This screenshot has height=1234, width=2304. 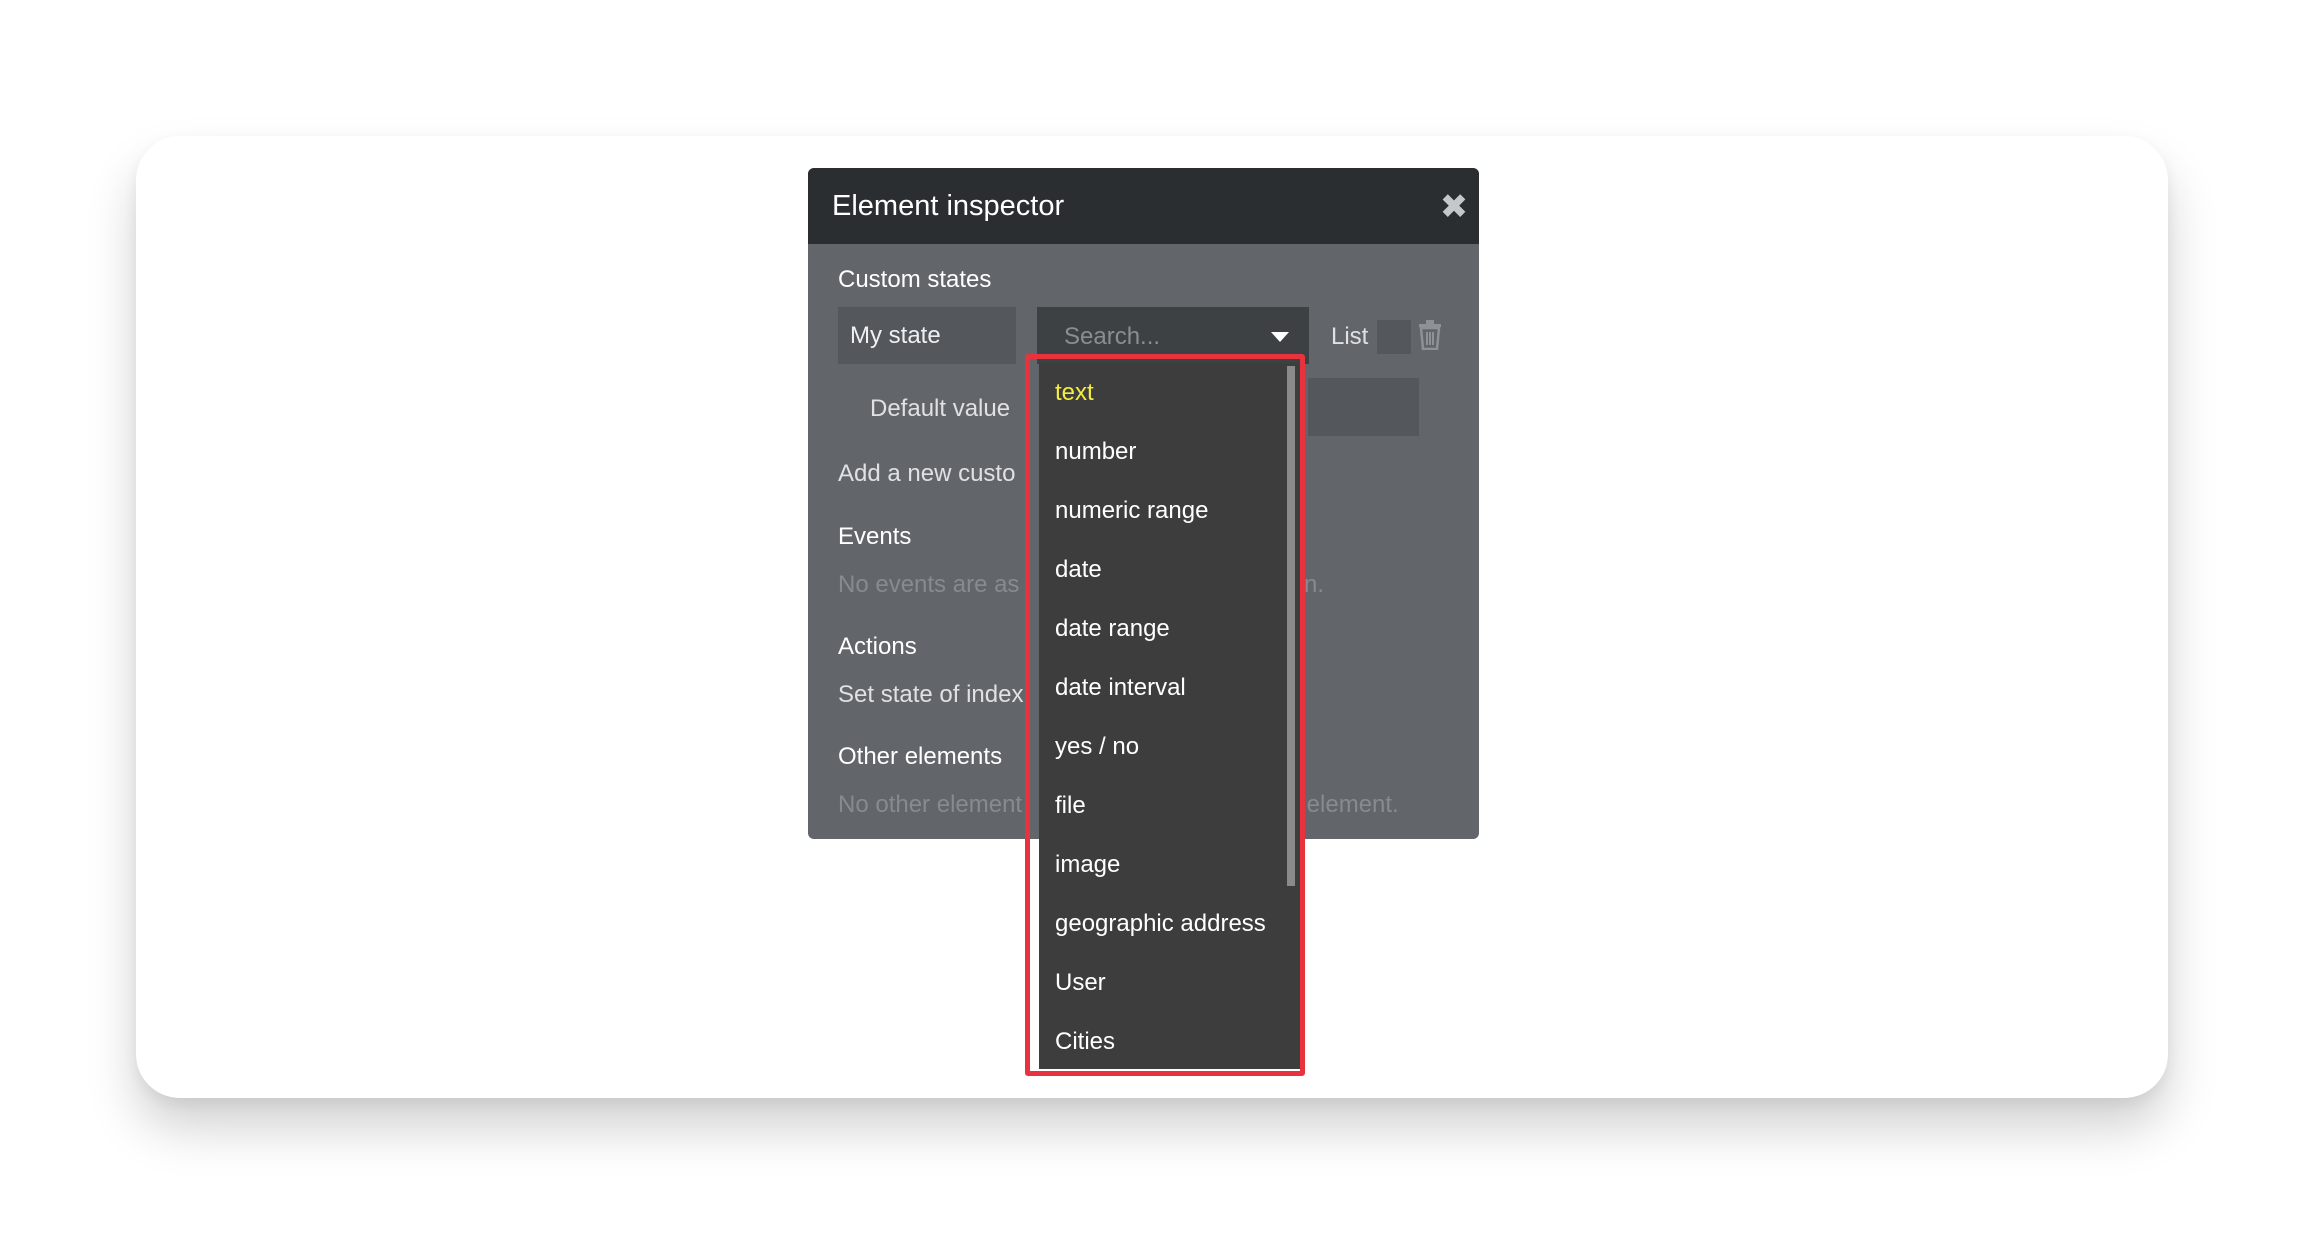 What do you see at coordinates (930, 804) in the screenshot?
I see `other-elements-empty-text: No other element` at bounding box center [930, 804].